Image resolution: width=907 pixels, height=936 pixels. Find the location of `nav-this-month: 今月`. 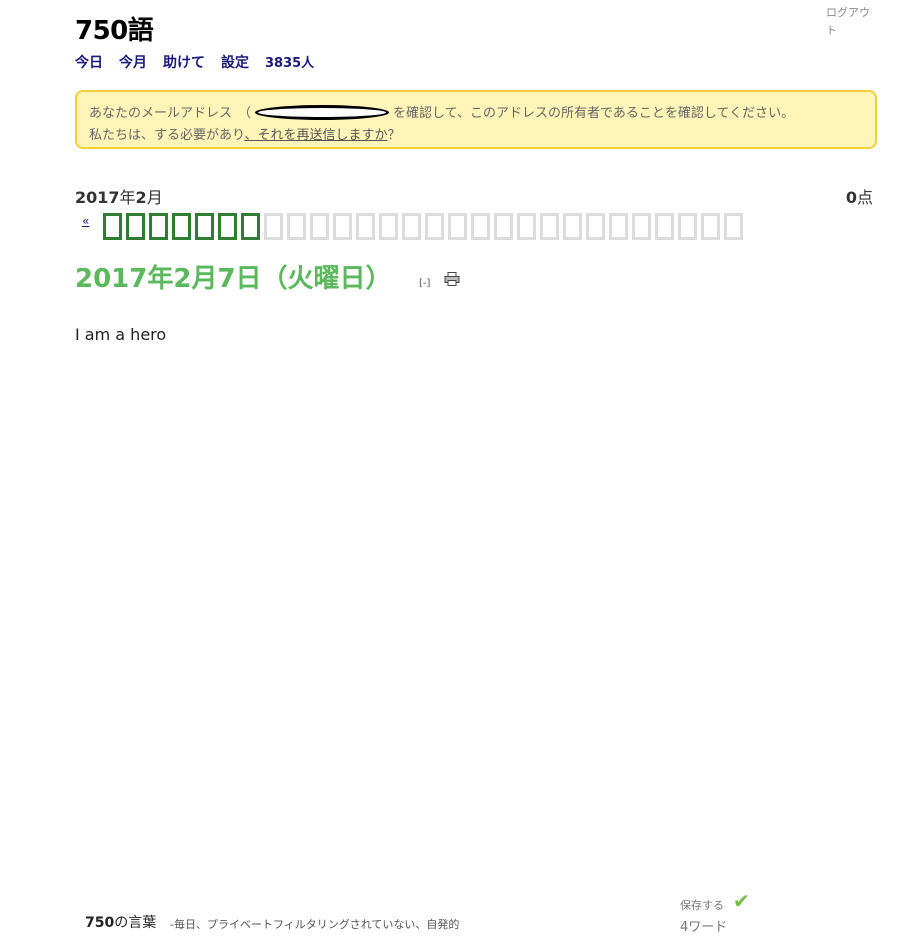

nav-this-month: 今月 is located at coordinates (133, 62).